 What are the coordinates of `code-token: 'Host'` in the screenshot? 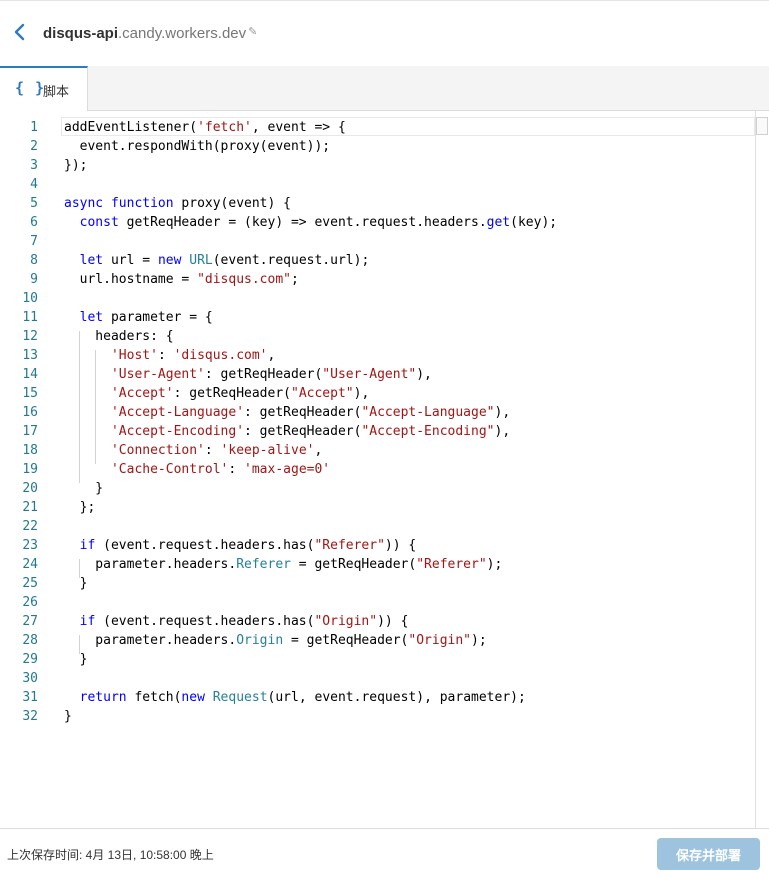 It's located at (134, 355).